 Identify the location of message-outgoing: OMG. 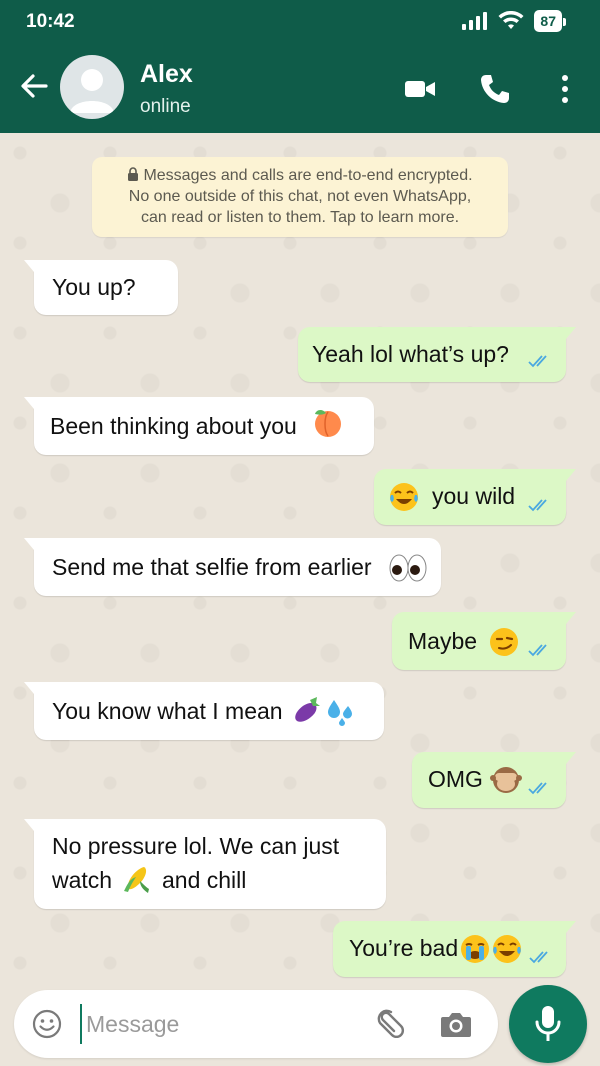
(494, 780).